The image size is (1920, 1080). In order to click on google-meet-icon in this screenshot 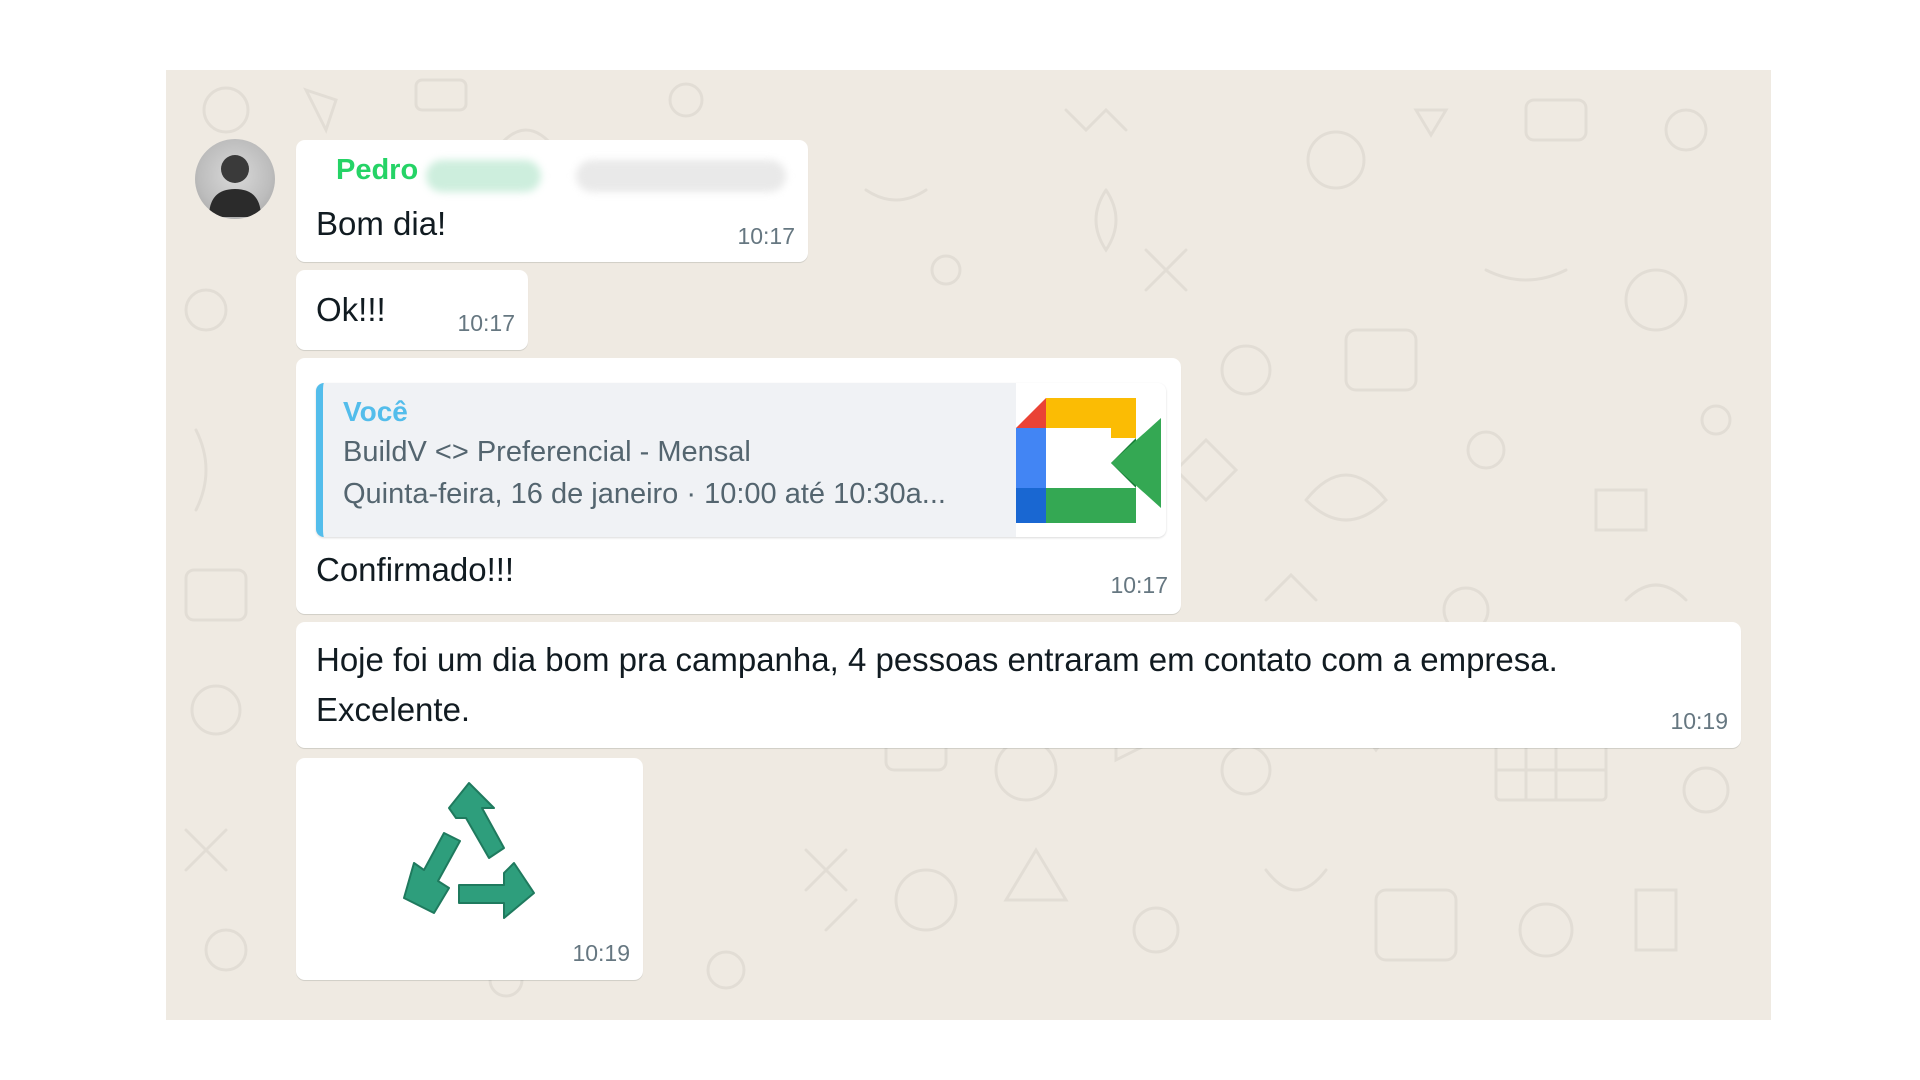, I will do `click(1088, 460)`.